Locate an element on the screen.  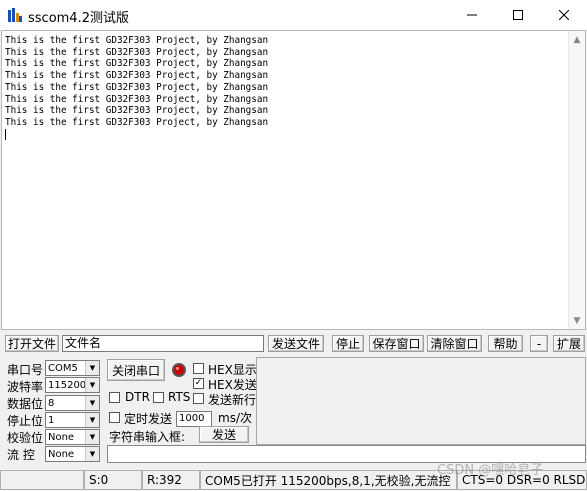
minimize-button is located at coordinates (472, 15).